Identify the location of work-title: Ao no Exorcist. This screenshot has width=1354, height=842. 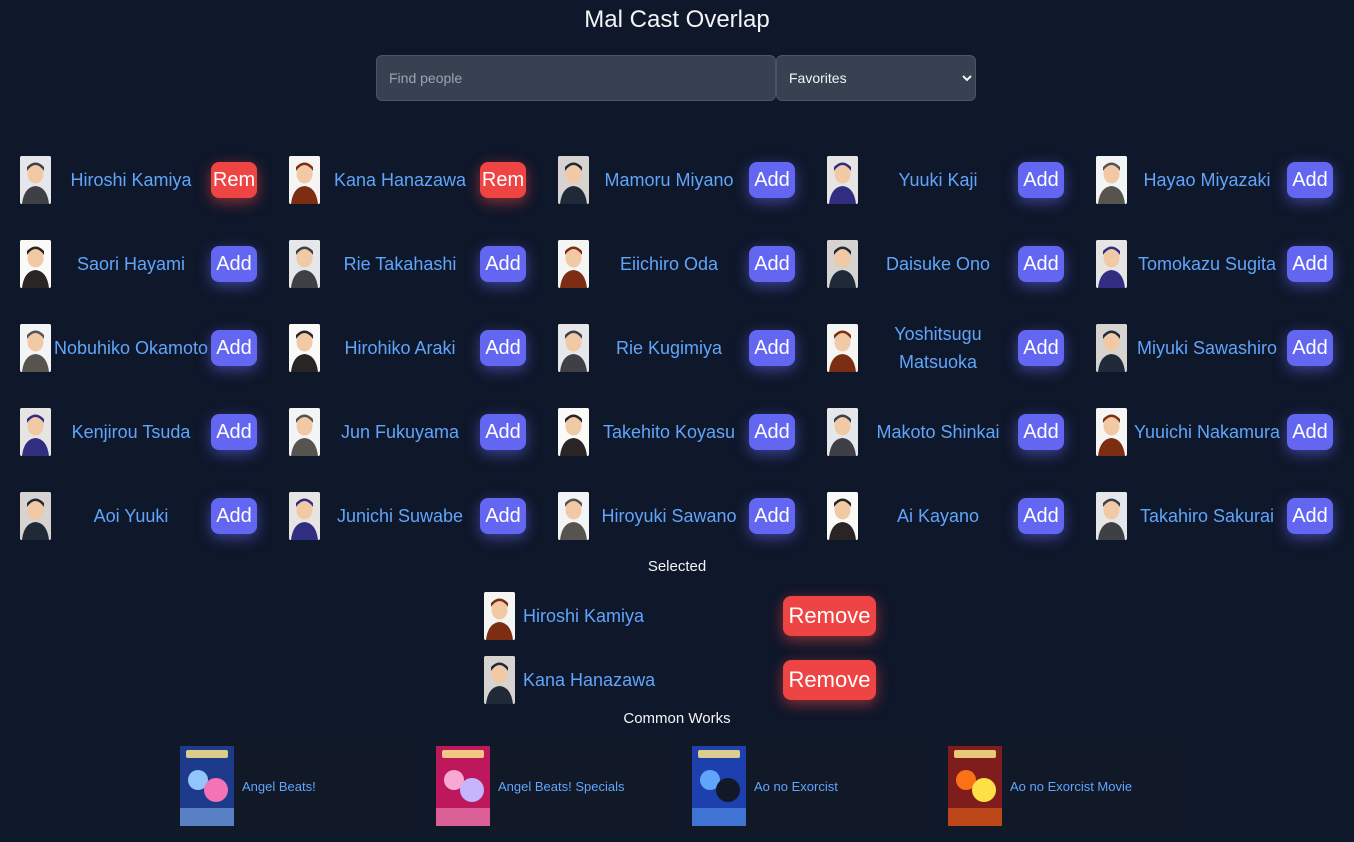
(792, 786).